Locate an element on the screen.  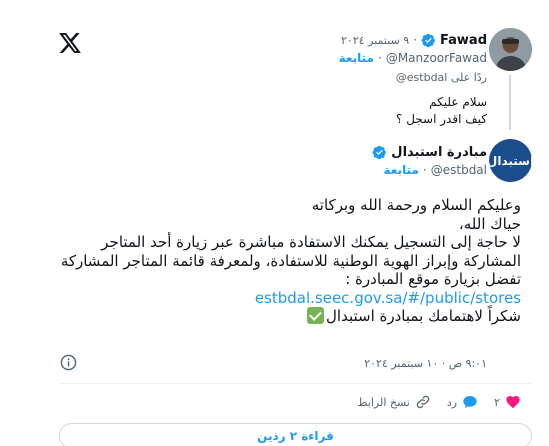
parent-handle: @ManzoorFawad is located at coordinates (436, 58).